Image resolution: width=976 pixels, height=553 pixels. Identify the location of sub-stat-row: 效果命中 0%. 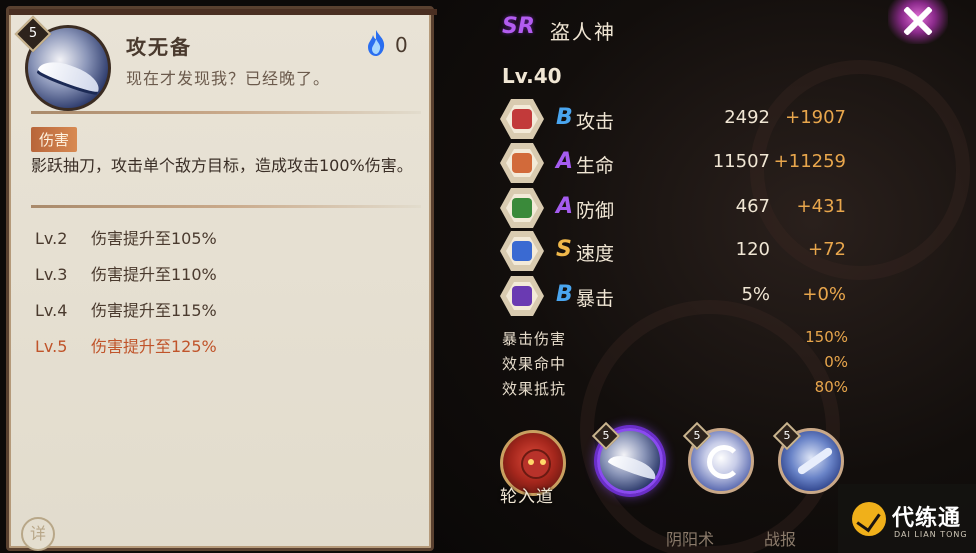
(675, 363).